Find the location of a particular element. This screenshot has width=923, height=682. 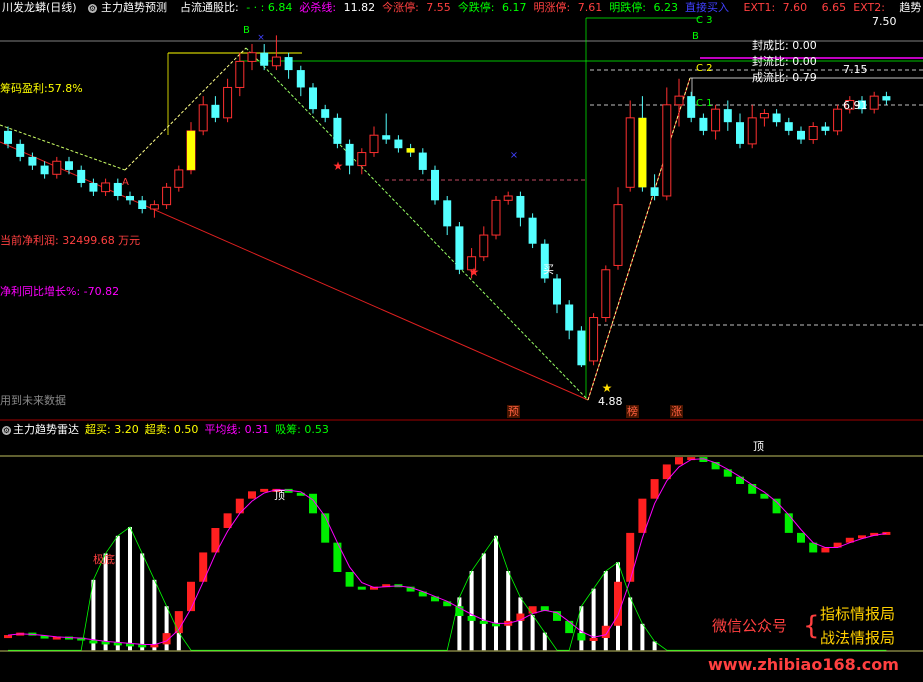

sub-panel-title: 主力趋势雷达 is located at coordinates (46, 429).